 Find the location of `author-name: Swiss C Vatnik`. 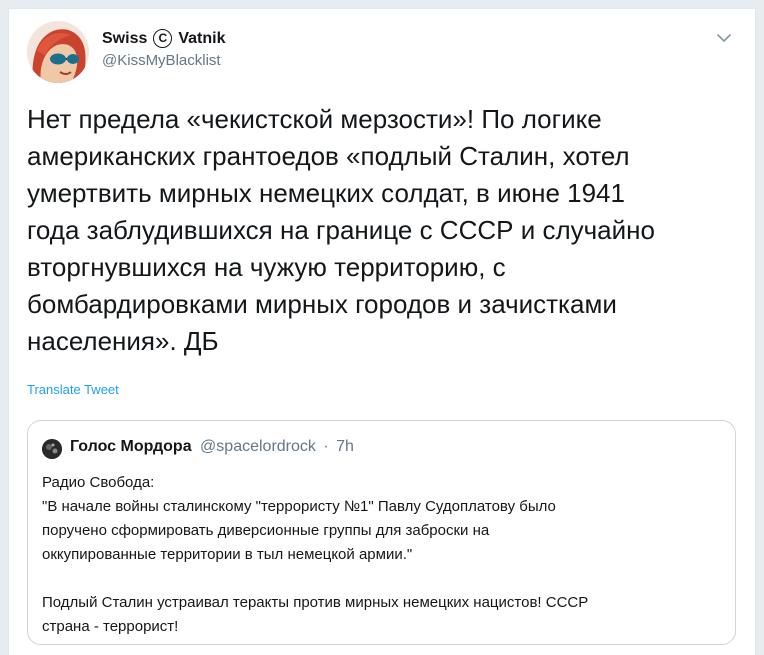

author-name: Swiss C Vatnik is located at coordinates (164, 38).